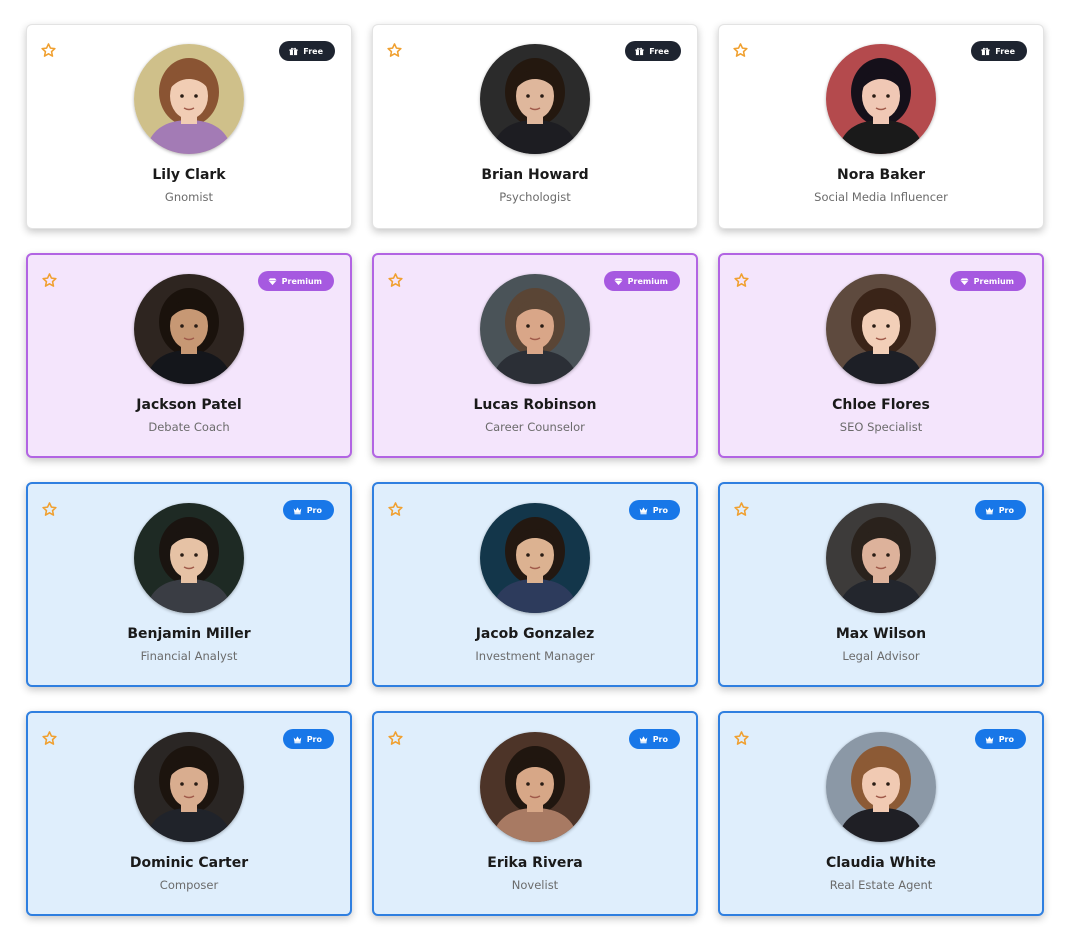 Image resolution: width=1080 pixels, height=943 pixels. I want to click on character-card: Pro Claudia White Real Estate Agent, so click(881, 813).